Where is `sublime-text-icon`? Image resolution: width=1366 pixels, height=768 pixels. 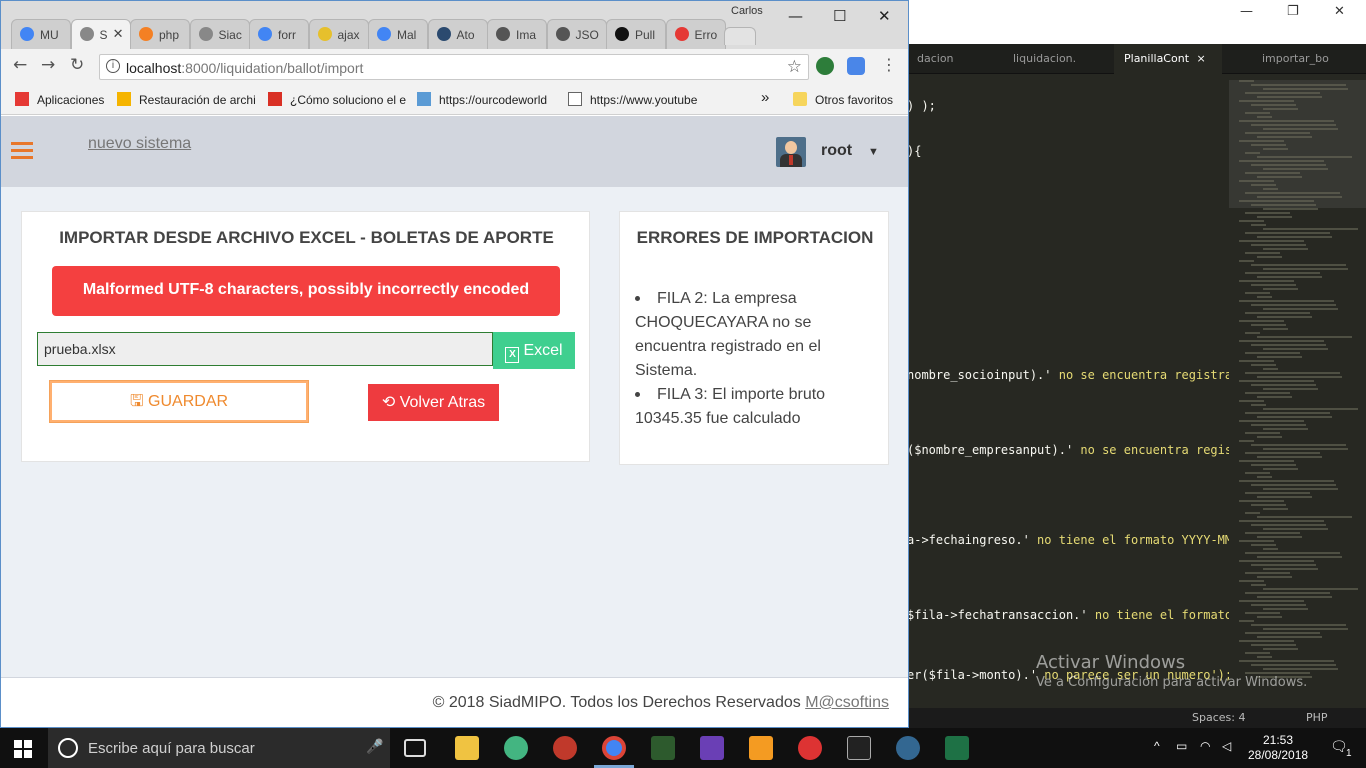 sublime-text-icon is located at coordinates (761, 748).